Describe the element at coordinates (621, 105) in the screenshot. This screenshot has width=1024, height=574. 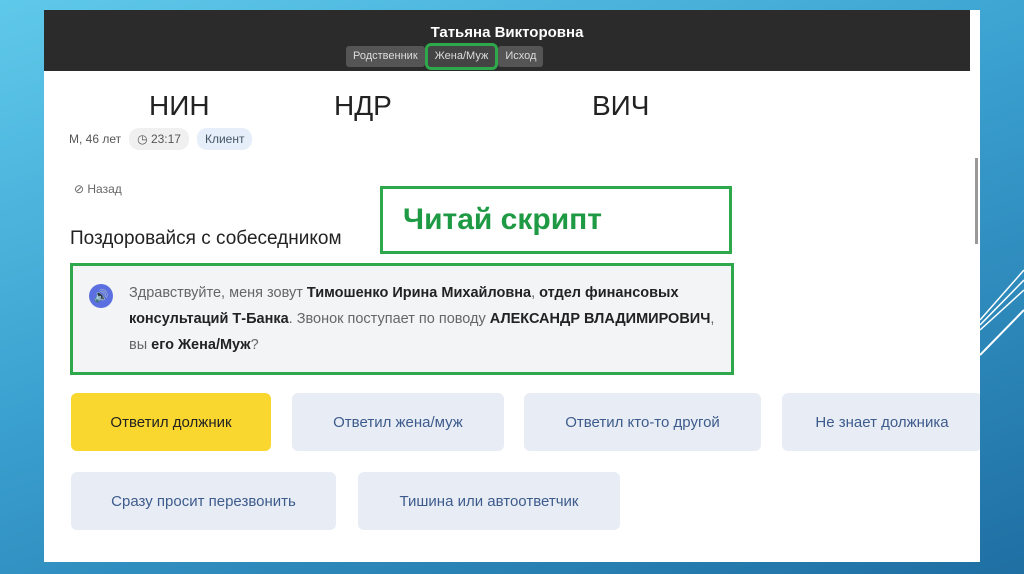
I see `label-vich: ВИЧ` at that location.